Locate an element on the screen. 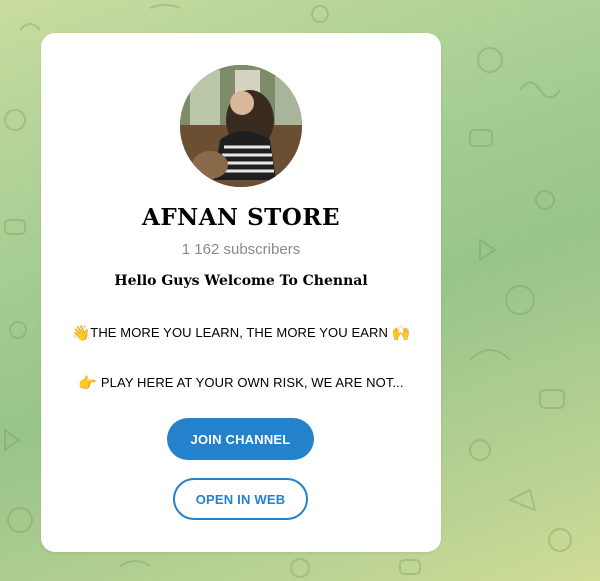  description-line-1-text: THE MORE YOU LEARN, THE MORE YOU EARN is located at coordinates (239, 332).